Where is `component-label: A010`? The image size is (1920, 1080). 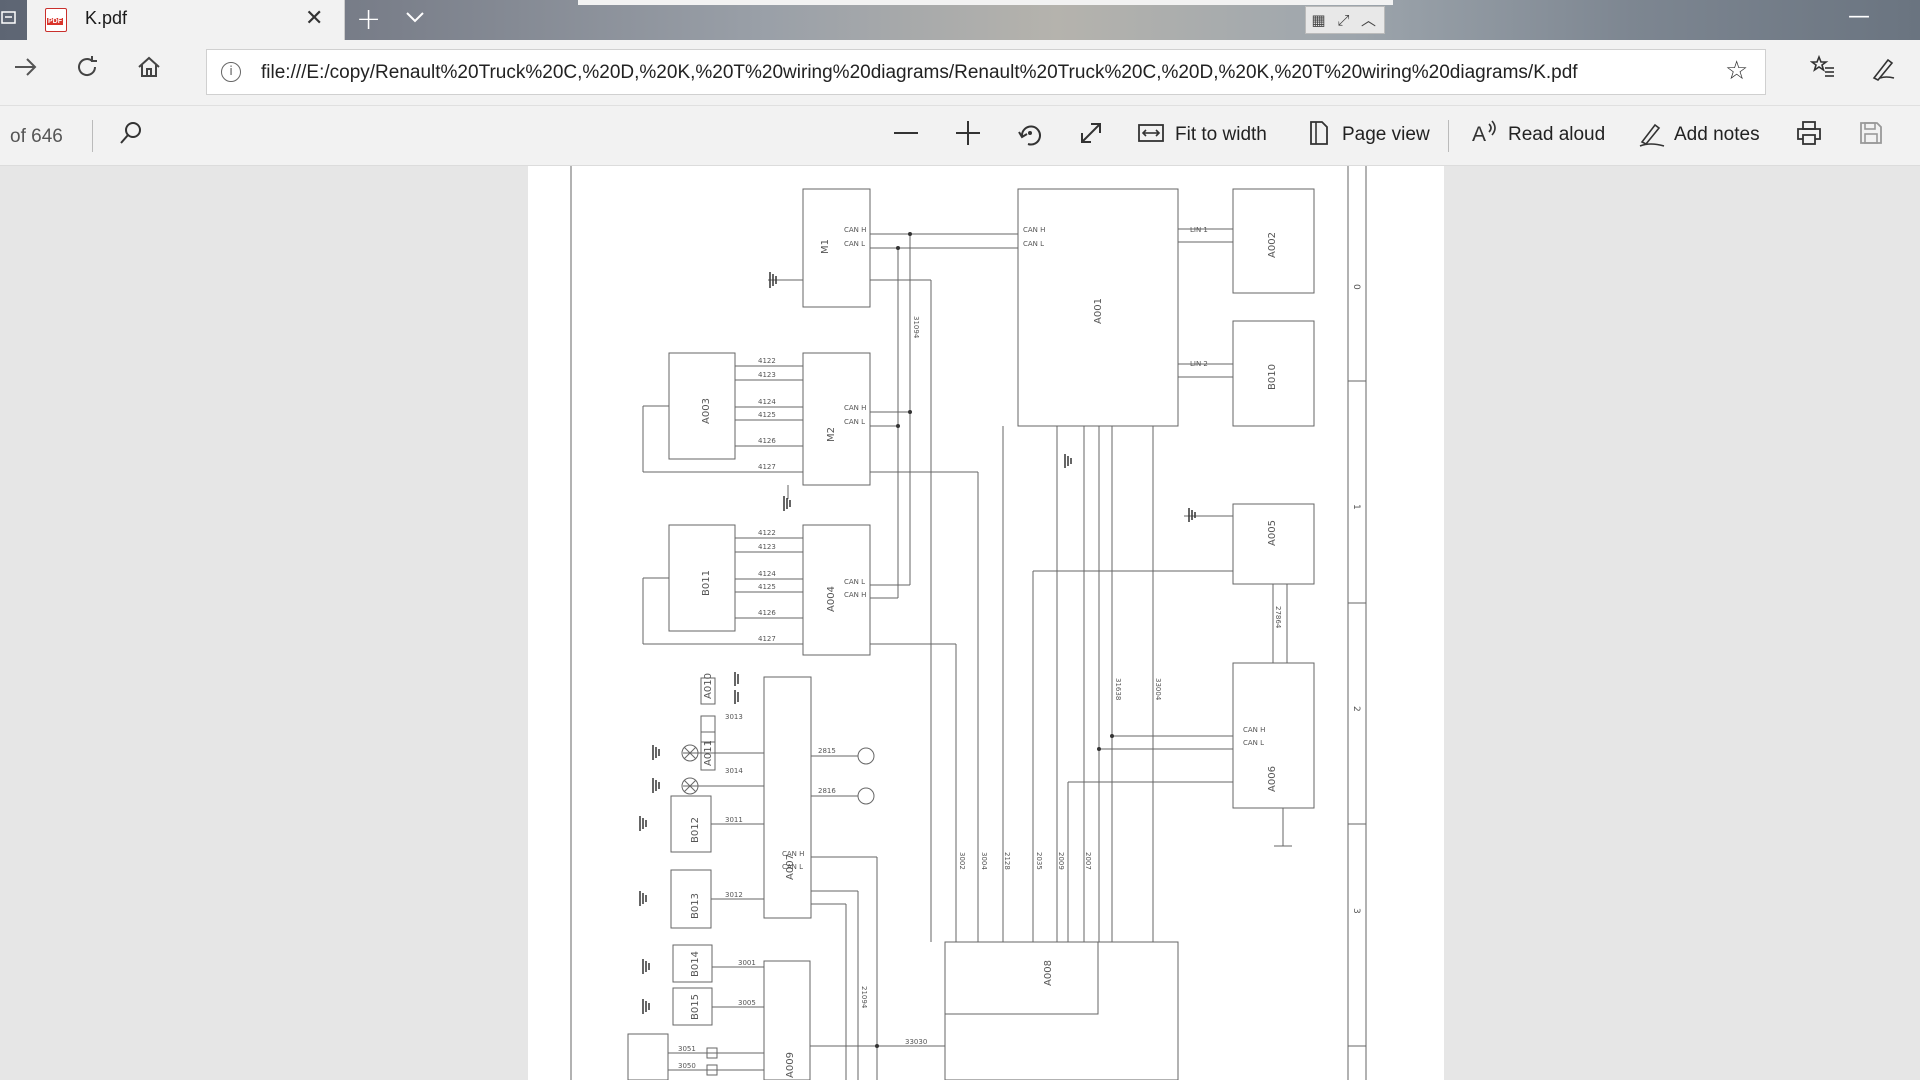 component-label: A010 is located at coordinates (708, 686).